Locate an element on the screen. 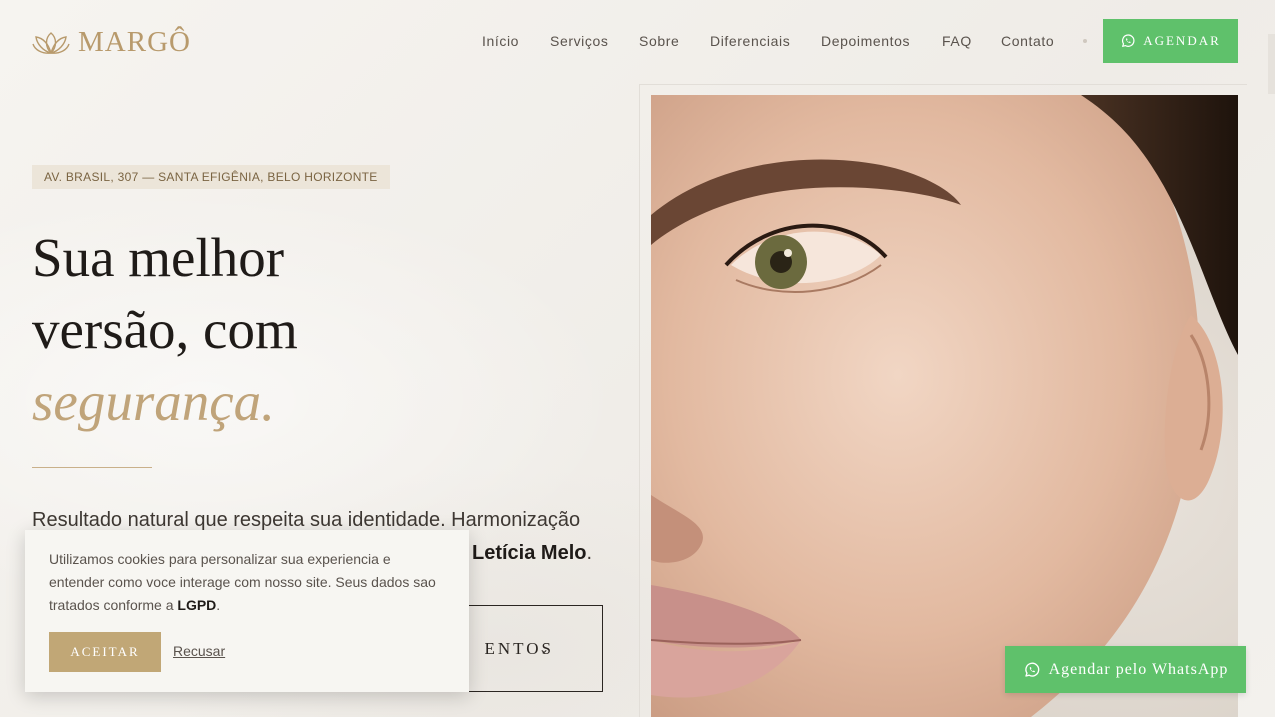  nav-item-contato: Contato is located at coordinates (1027, 41).